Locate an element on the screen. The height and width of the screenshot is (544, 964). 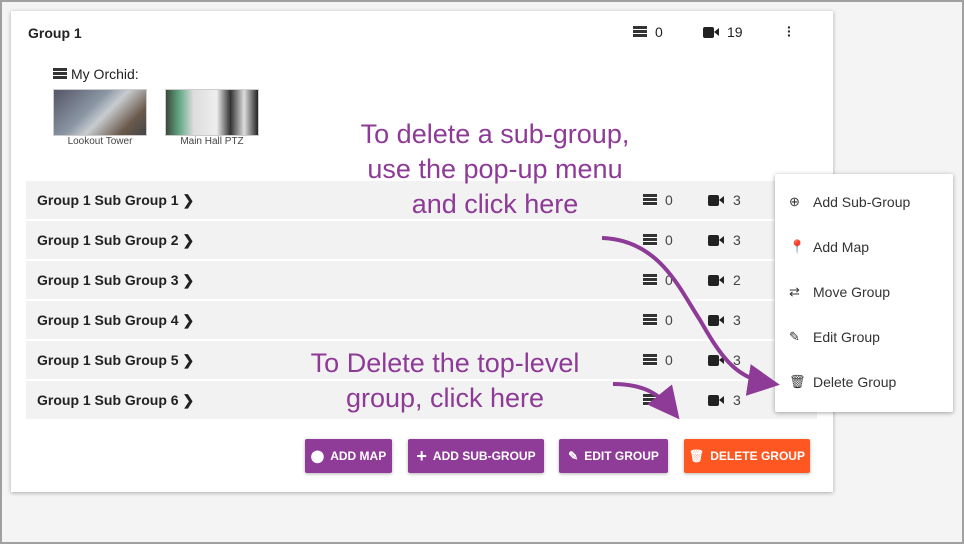
annotation-arrows is located at coordinates (690, 328).